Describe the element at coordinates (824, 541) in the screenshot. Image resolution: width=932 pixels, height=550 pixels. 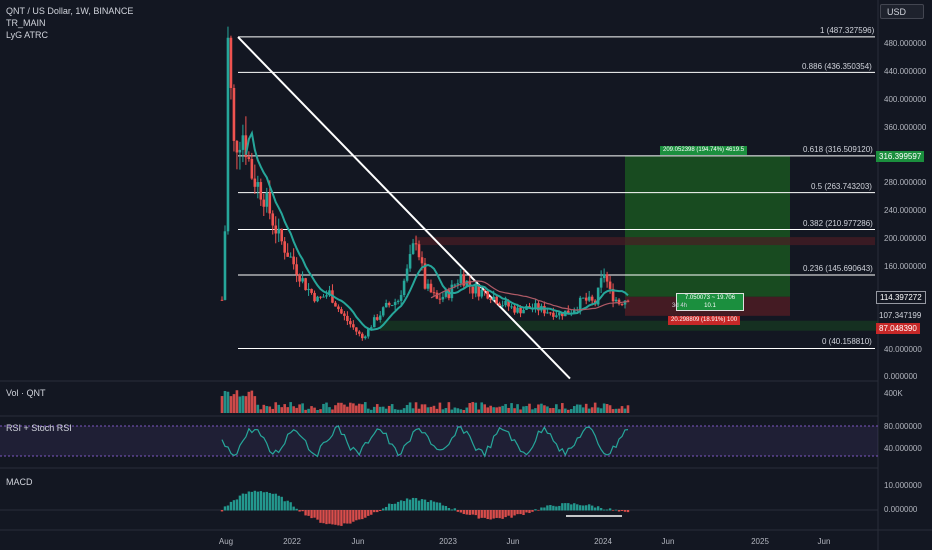
I see `x-tick: Jun` at that location.